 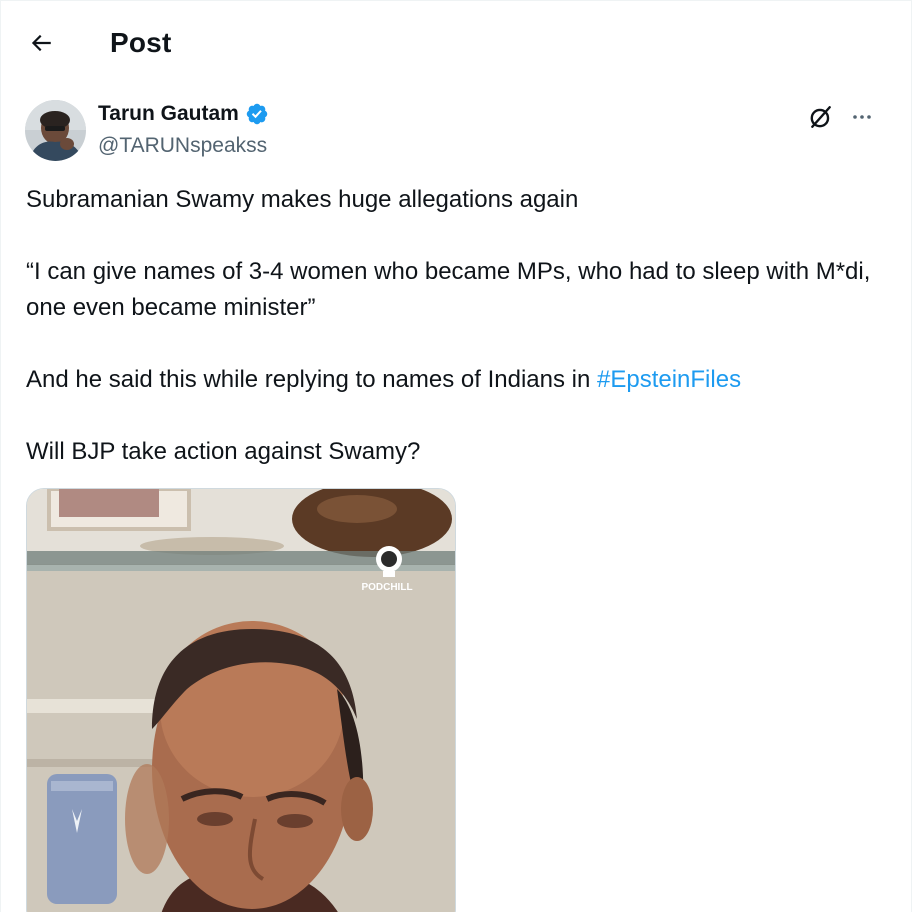 I want to click on hashtag-link: #EpsteinFiles, so click(x=669, y=379).